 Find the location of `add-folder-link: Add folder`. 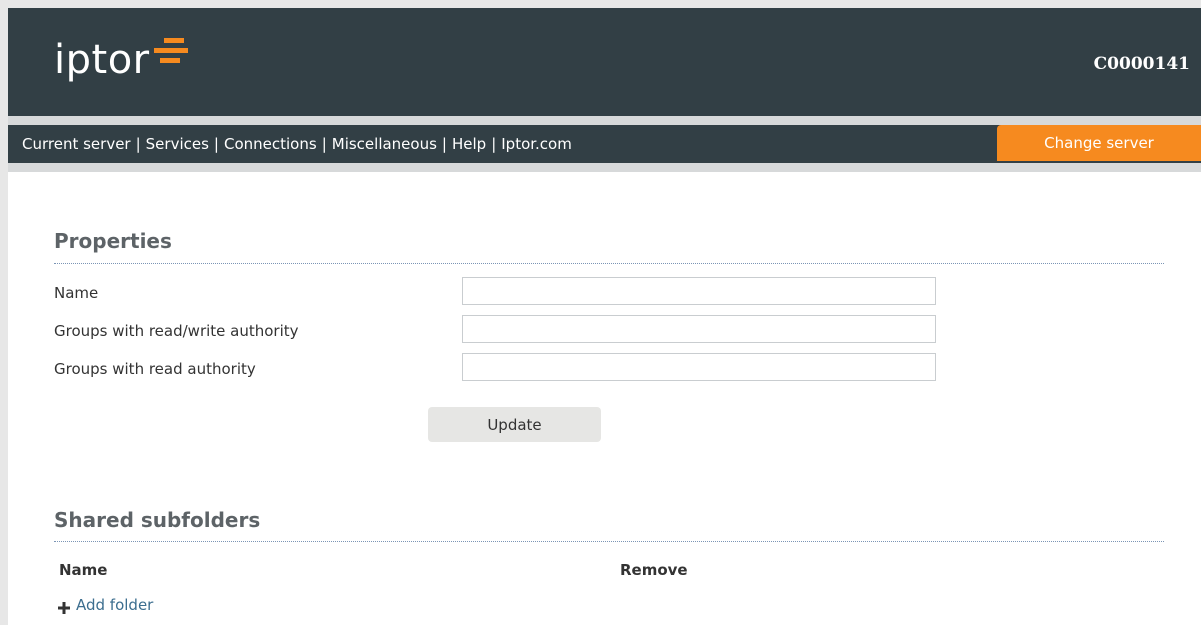

add-folder-link: Add folder is located at coordinates (105, 605).